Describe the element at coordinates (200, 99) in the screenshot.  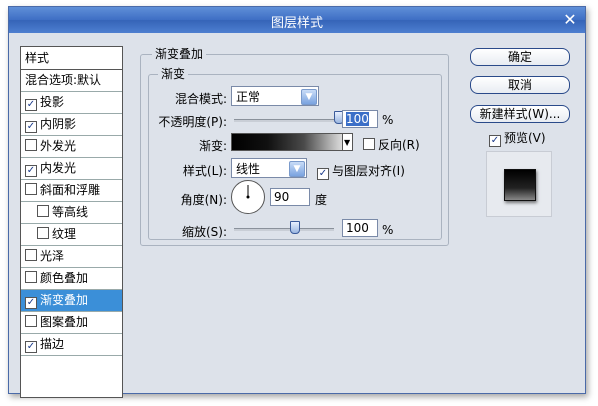
I see `blend-mode-label: 混合模式:` at that location.